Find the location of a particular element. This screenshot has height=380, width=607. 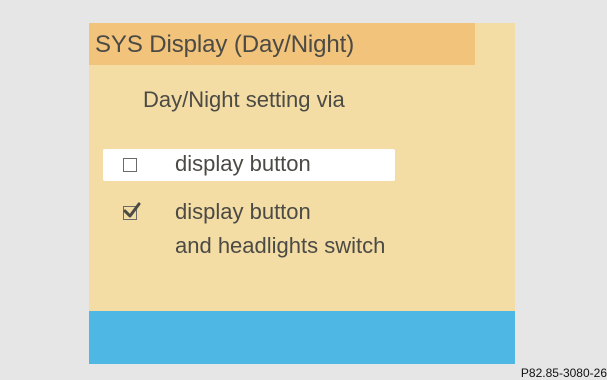

checkbox-checked-icon is located at coordinates (132, 211).